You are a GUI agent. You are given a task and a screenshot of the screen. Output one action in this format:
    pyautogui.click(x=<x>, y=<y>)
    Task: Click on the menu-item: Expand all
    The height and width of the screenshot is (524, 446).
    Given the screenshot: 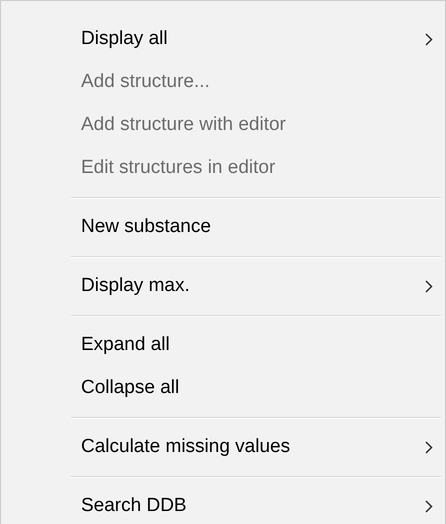 What is the action you would take?
    pyautogui.click(x=223, y=345)
    